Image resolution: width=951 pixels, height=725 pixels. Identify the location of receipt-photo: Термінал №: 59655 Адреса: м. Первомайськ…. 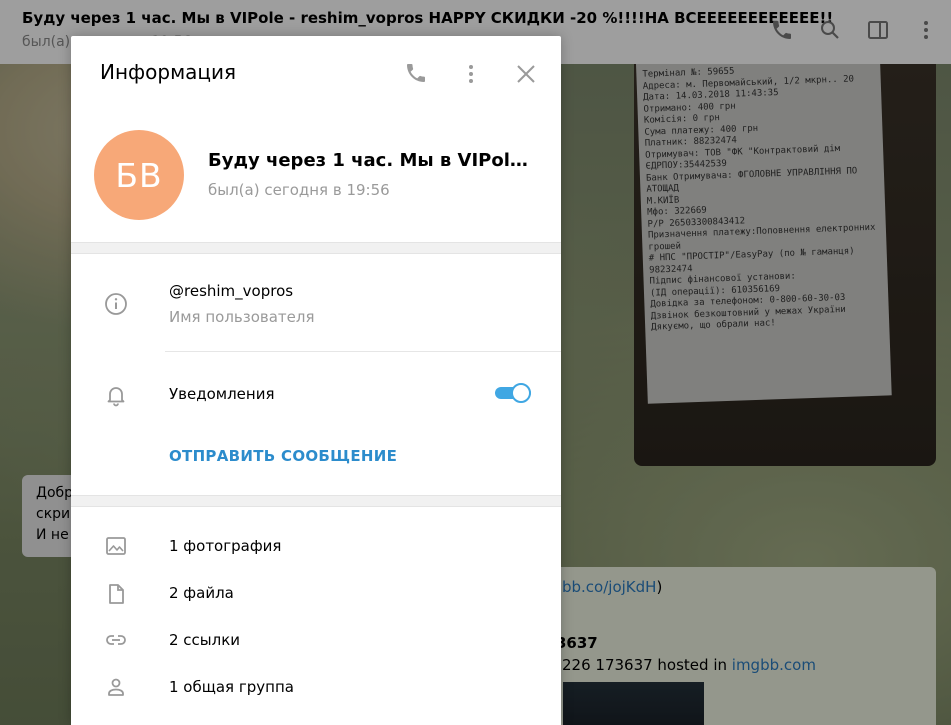
(764, 234).